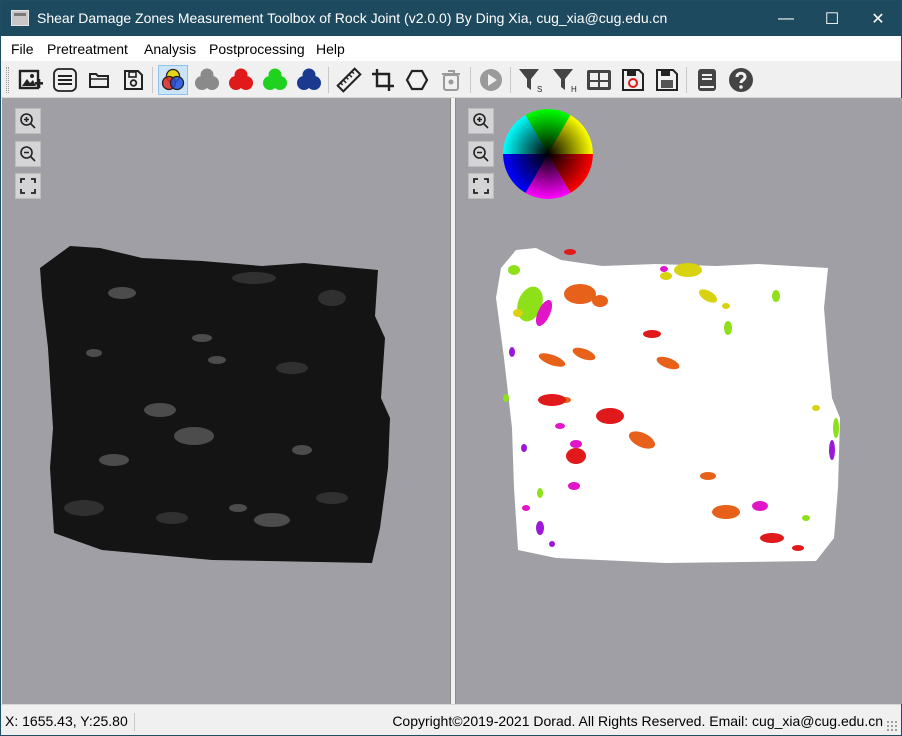 The width and height of the screenshot is (902, 736). I want to click on import-image-button, so click(31, 80).